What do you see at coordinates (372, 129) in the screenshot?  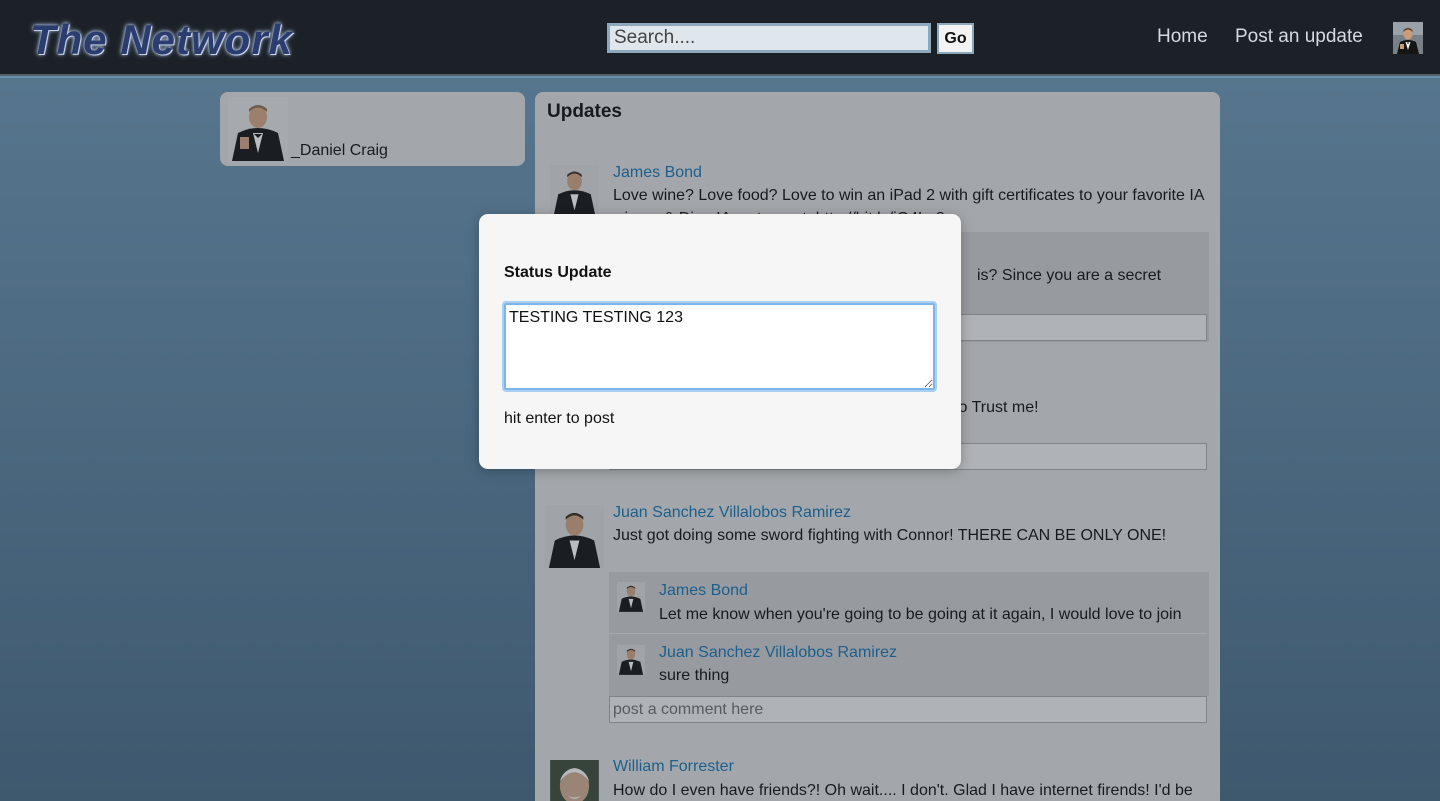 I see `profile-card: _Daniel Craig` at bounding box center [372, 129].